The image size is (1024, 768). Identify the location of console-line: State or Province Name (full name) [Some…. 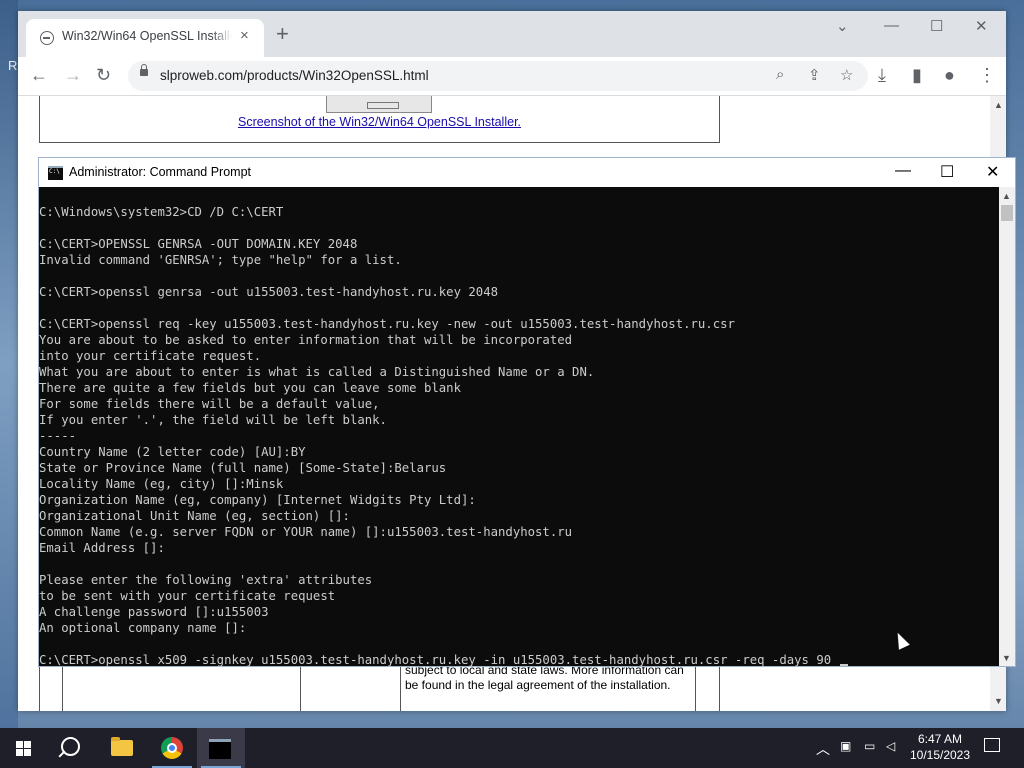
(243, 468).